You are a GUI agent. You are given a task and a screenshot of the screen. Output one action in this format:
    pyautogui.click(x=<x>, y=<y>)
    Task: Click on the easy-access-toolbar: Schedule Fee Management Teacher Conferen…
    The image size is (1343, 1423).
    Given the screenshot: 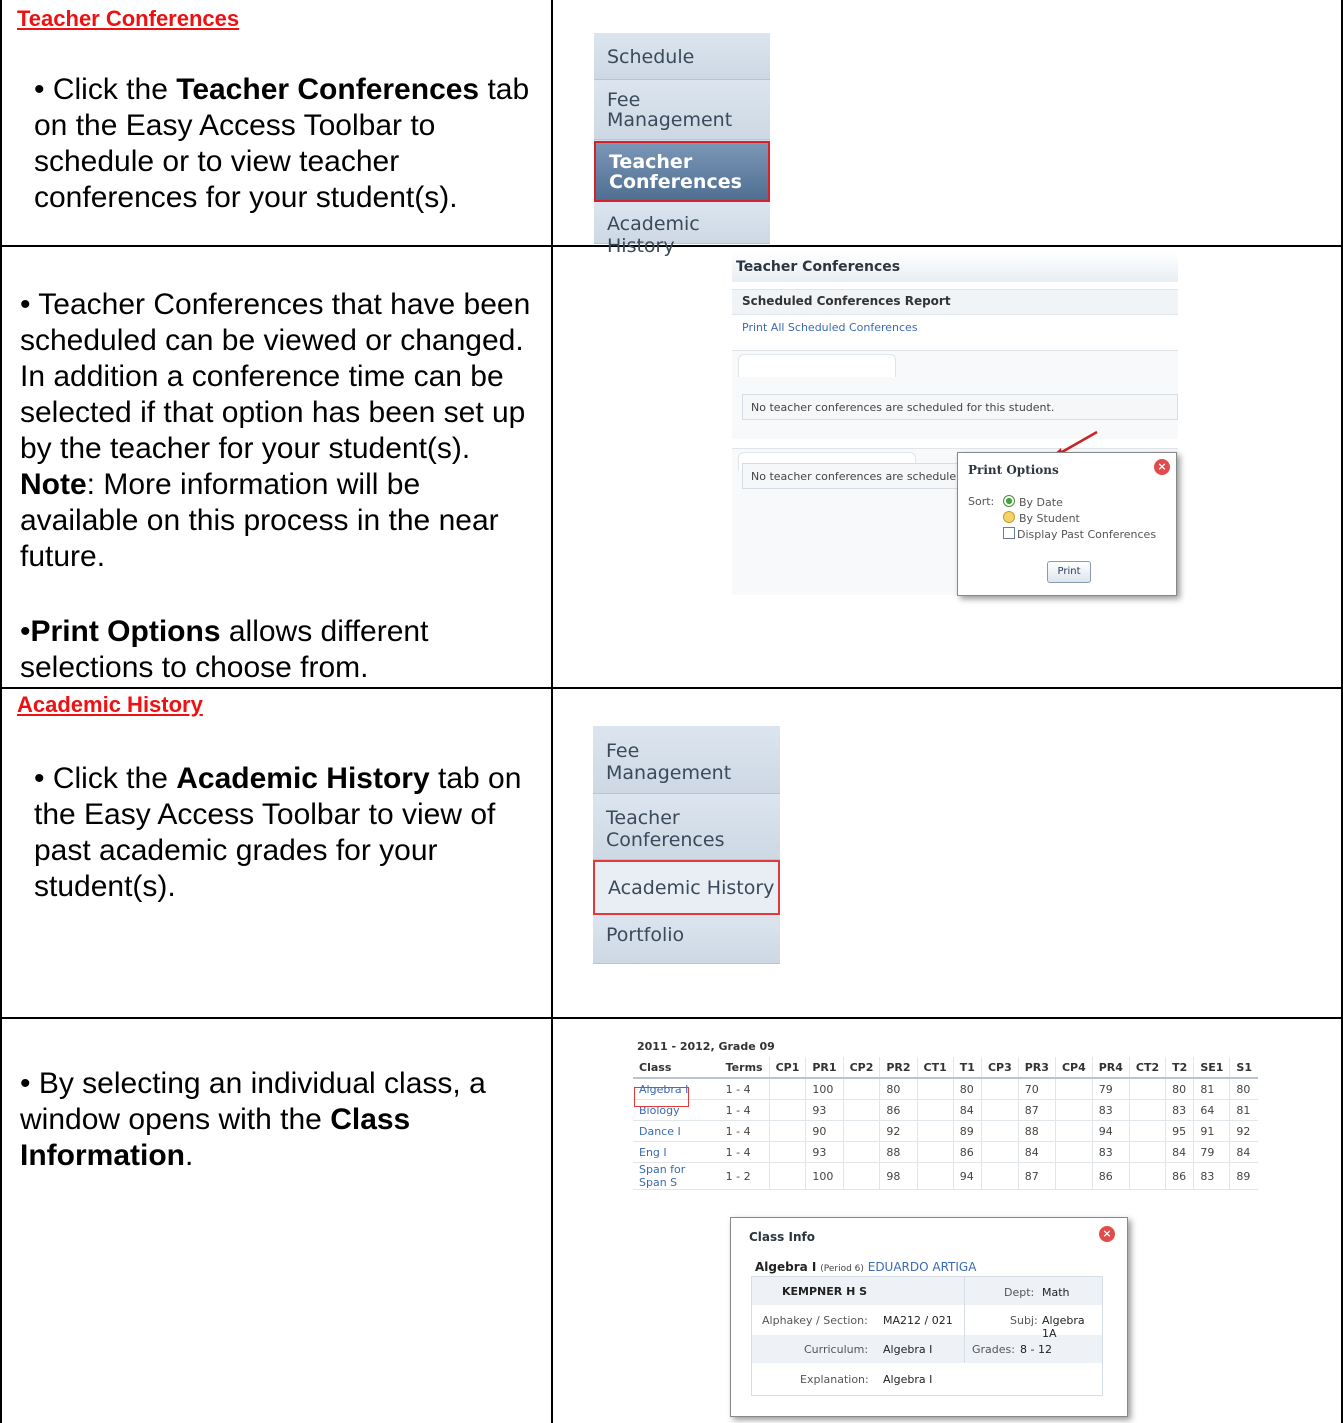 What is the action you would take?
    pyautogui.click(x=682, y=145)
    